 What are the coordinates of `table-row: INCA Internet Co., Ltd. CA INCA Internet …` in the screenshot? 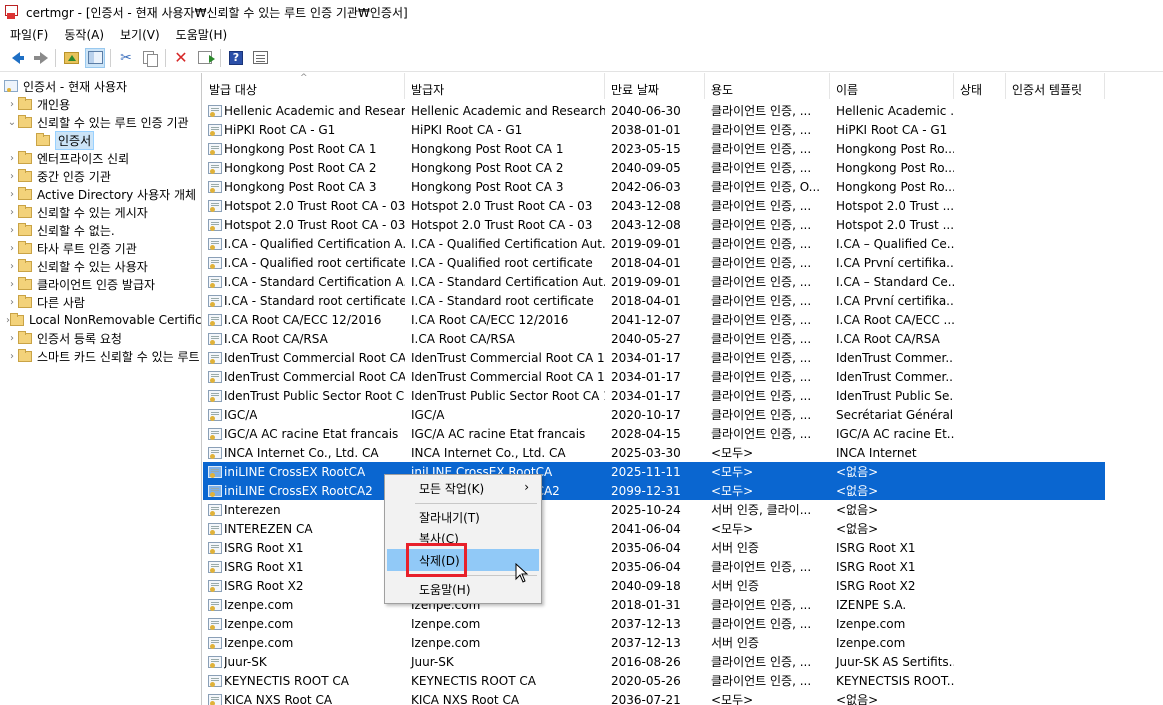 It's located at (654, 452).